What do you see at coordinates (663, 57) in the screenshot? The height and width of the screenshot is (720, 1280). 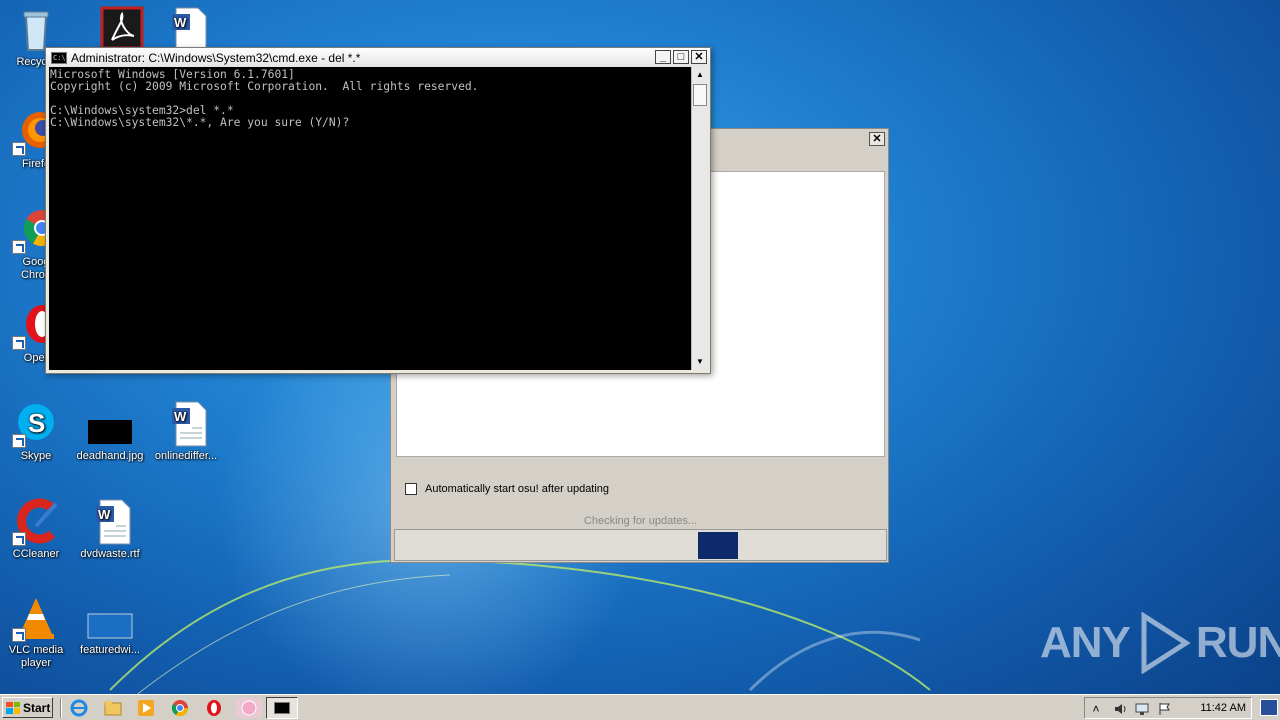 I see `minimize-button: _` at bounding box center [663, 57].